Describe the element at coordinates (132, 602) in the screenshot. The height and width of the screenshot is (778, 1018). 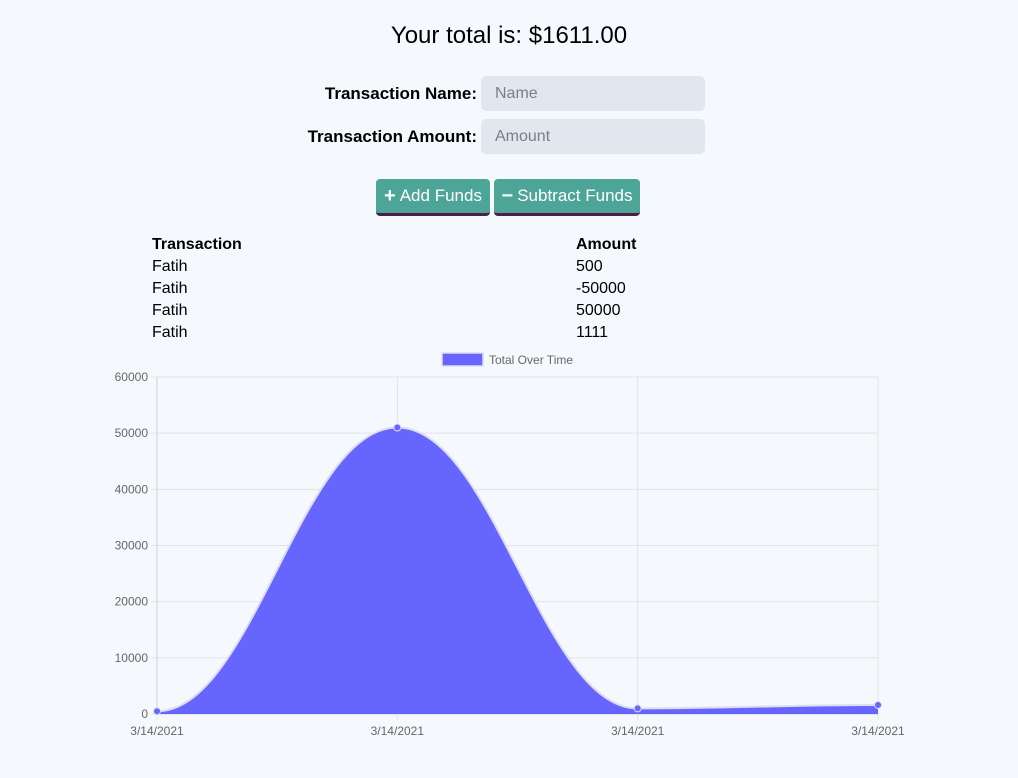
I see `y-tick-label: 20000` at that location.